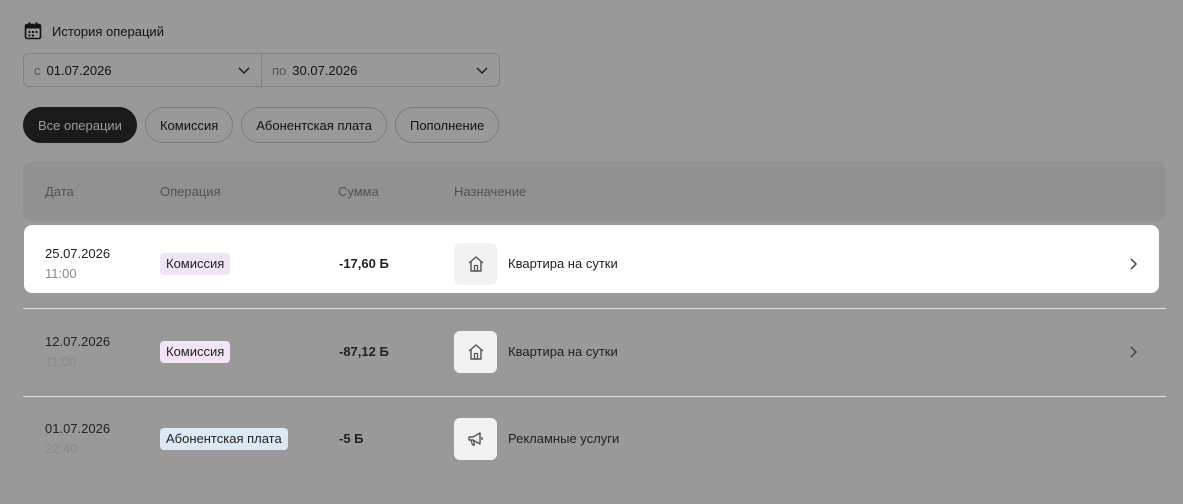 The image size is (1183, 504). What do you see at coordinates (77, 439) in the screenshot?
I see `row-datetime: 01.07.2026 22:40` at bounding box center [77, 439].